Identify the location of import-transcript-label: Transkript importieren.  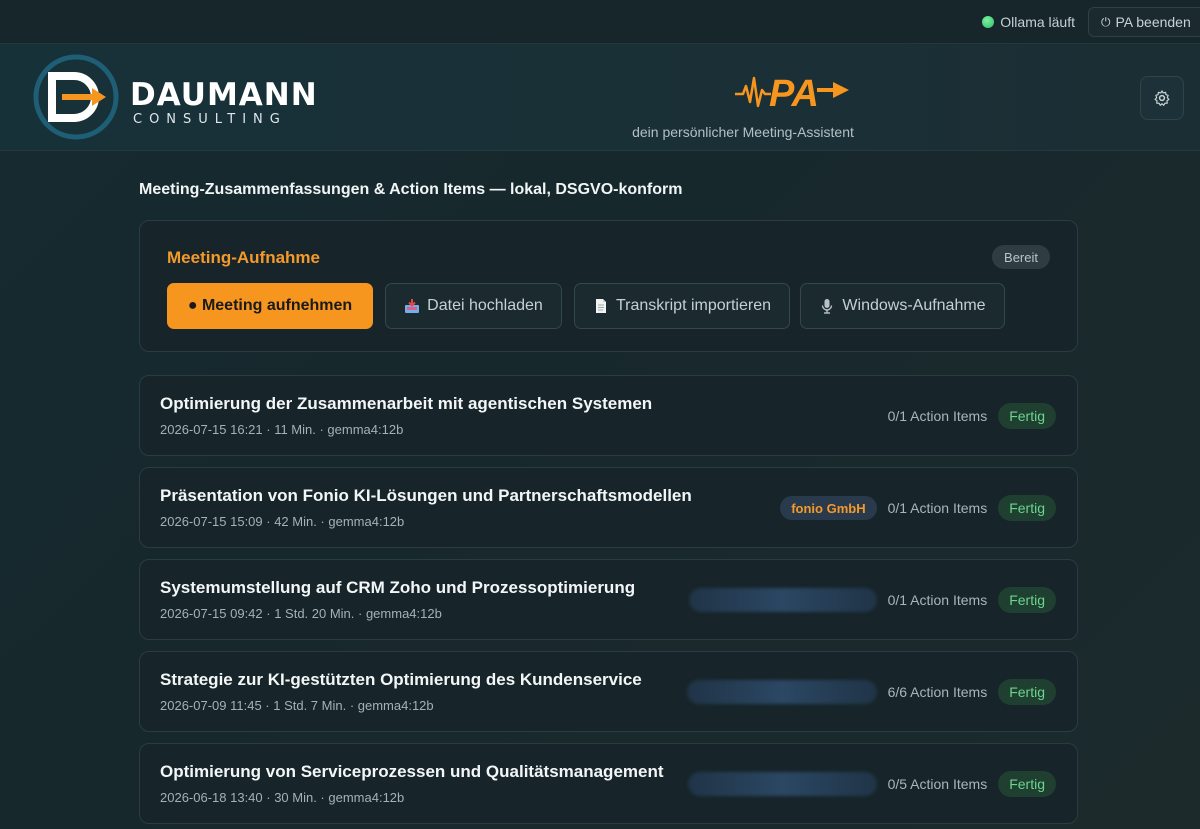
(693, 305).